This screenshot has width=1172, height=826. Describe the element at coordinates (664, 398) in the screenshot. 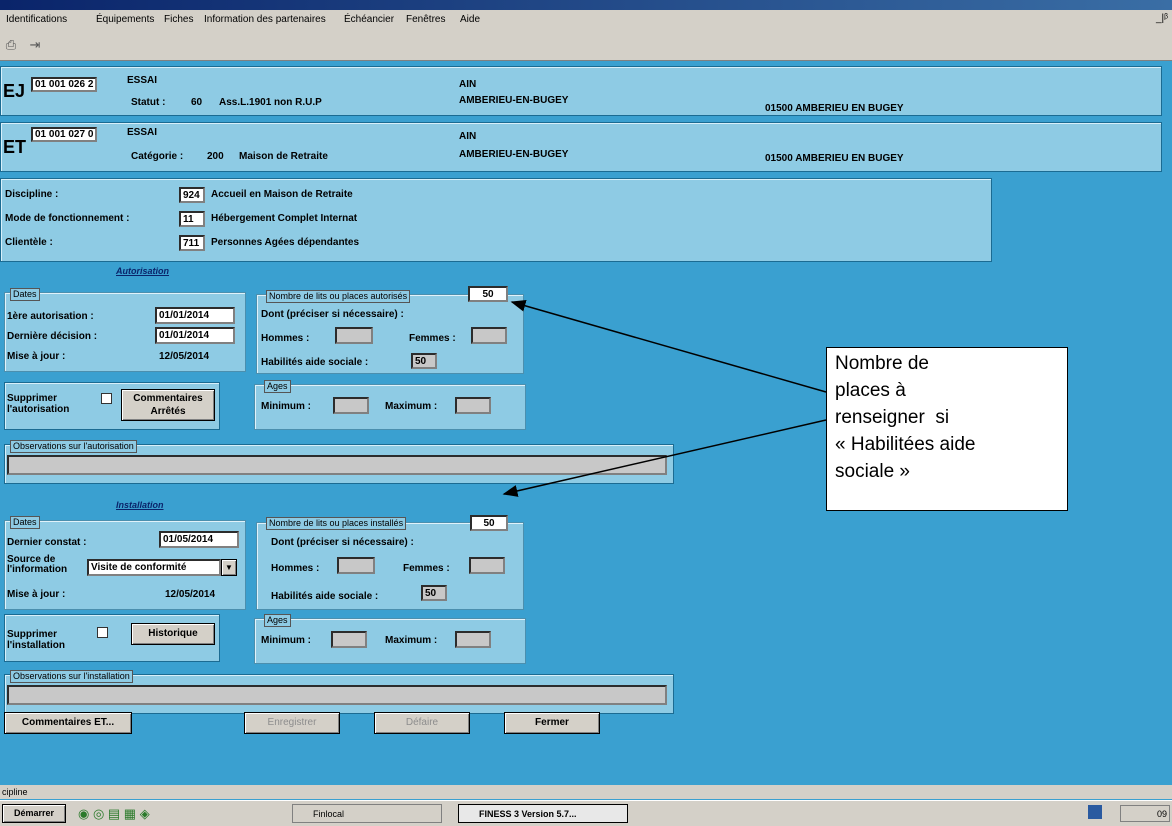

I see `annotation-arrows` at that location.